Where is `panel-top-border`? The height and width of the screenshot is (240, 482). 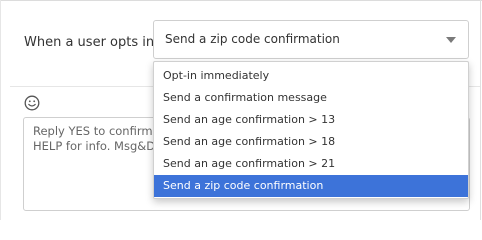 panel-top-border is located at coordinates (241, 0).